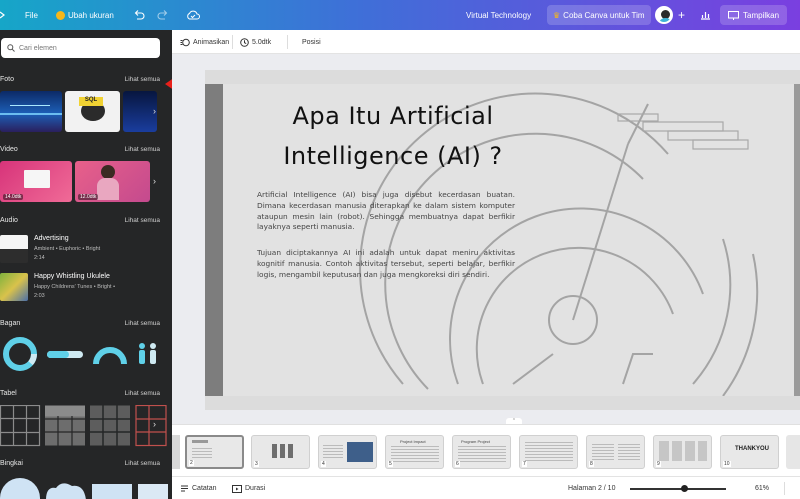 The width and height of the screenshot is (800, 499). What do you see at coordinates (548, 452) in the screenshot?
I see `page-thumbnail: 7` at bounding box center [548, 452].